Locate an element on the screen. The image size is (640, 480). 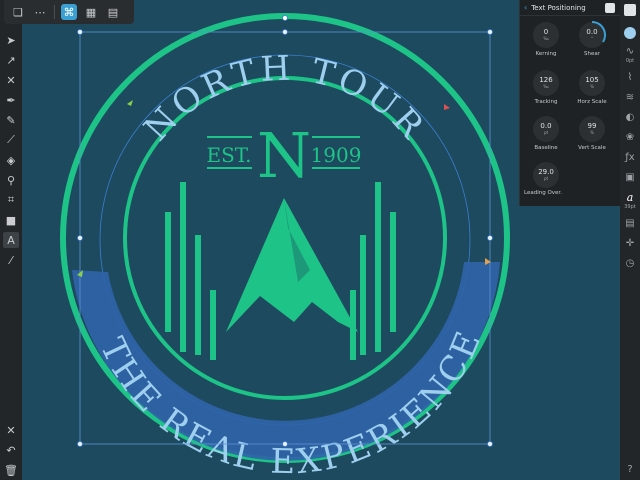
leading-dial: 29.0 pt is located at coordinates (546, 175).